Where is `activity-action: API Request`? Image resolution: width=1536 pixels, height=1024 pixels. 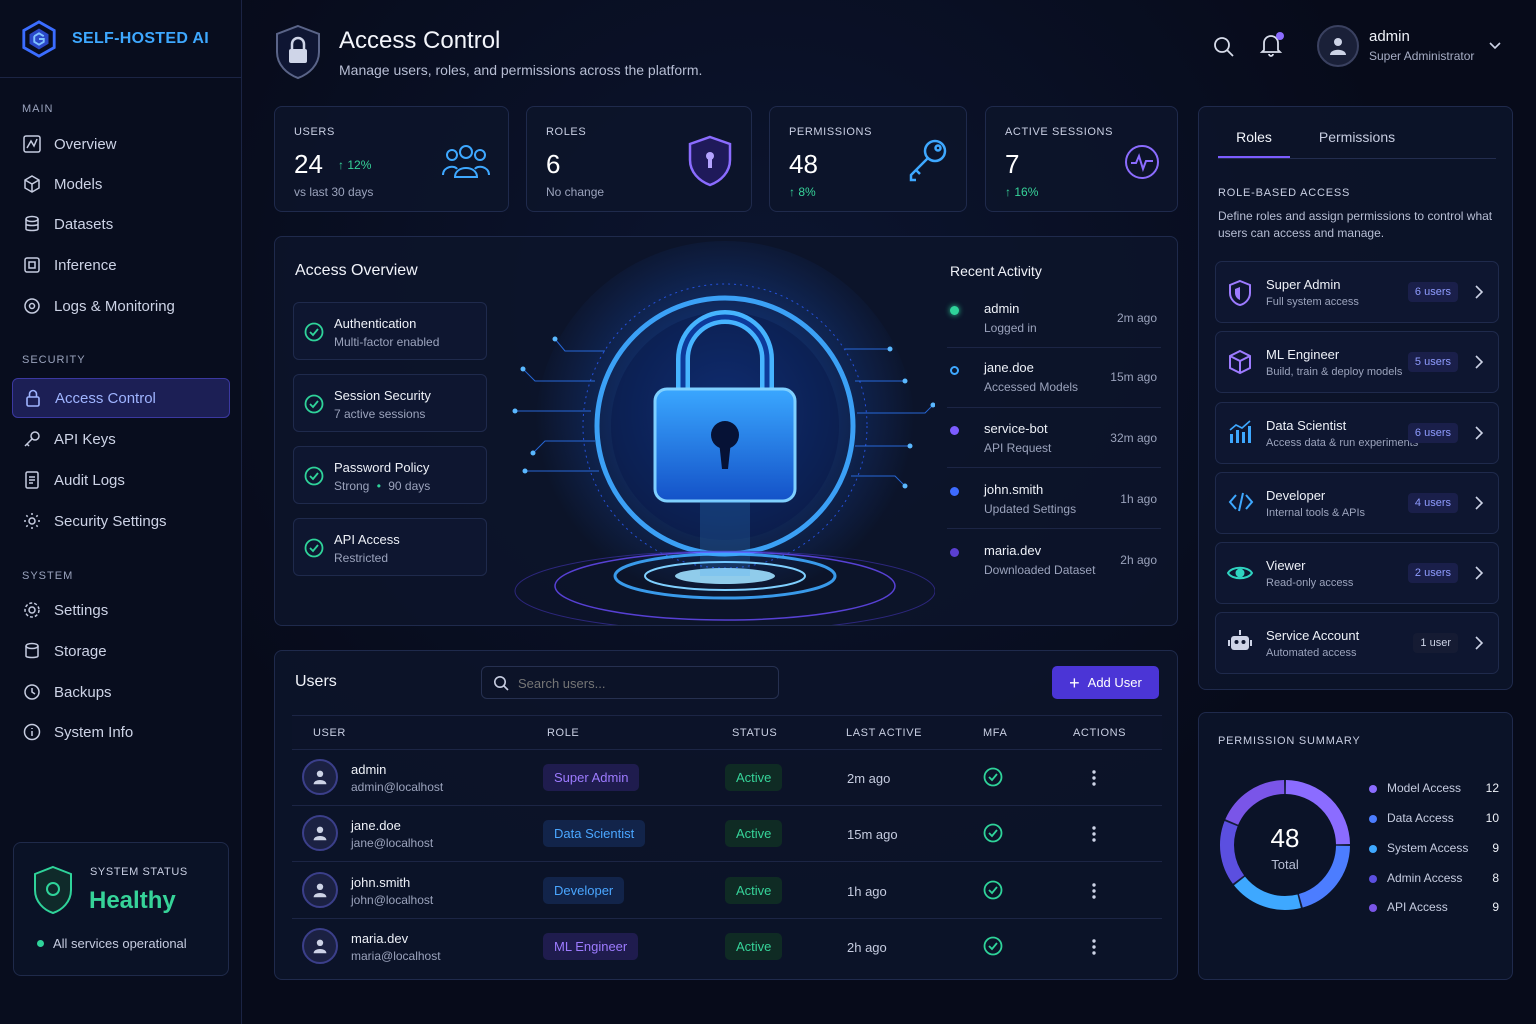 activity-action: API Request is located at coordinates (1018, 448).